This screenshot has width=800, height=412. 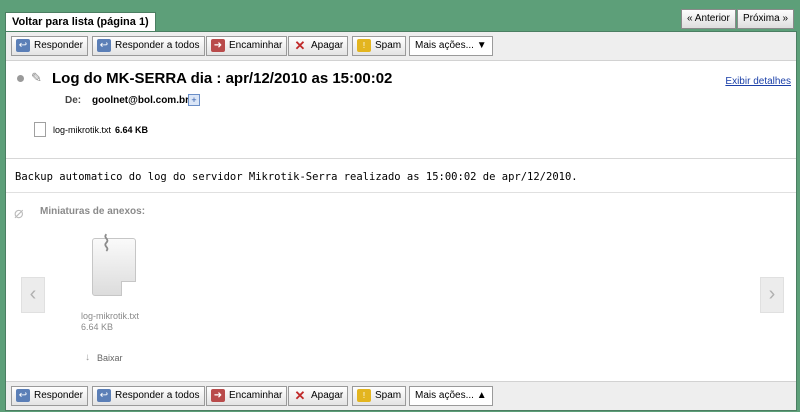 What do you see at coordinates (82, 130) in the screenshot?
I see `attachment-link: log-mikrotik.txt` at bounding box center [82, 130].